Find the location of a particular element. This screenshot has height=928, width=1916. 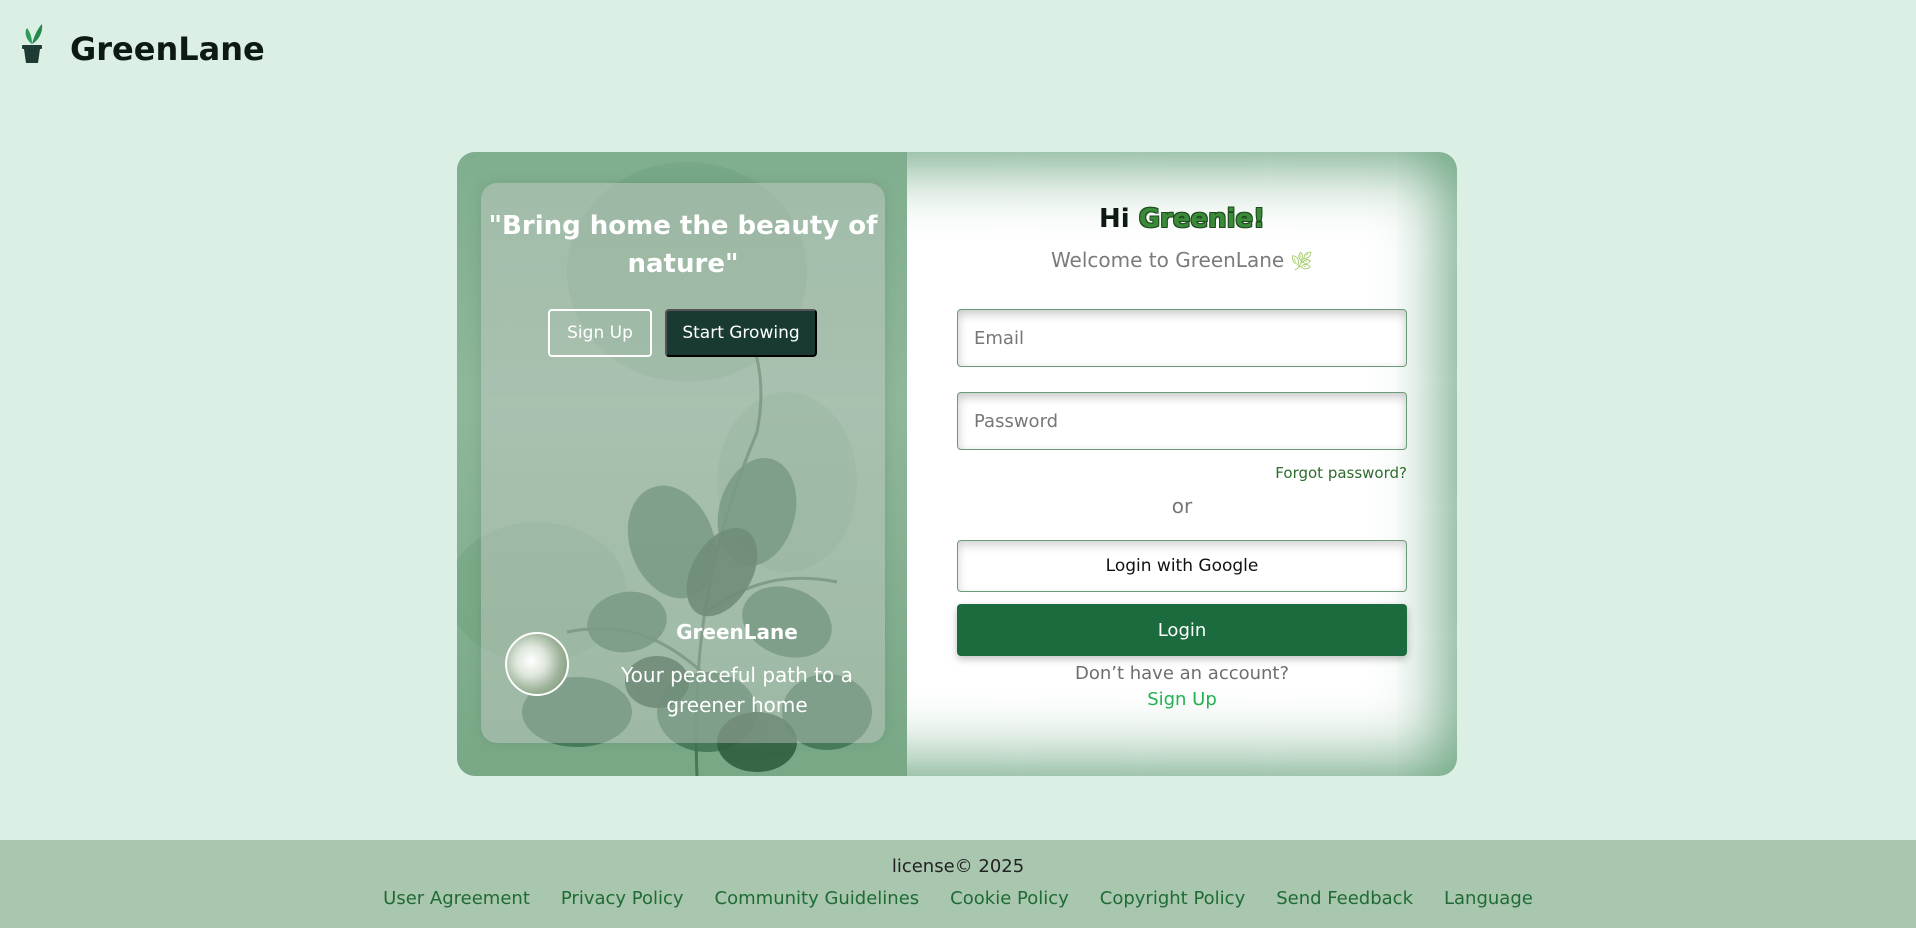

or-divider: or is located at coordinates (1182, 506).